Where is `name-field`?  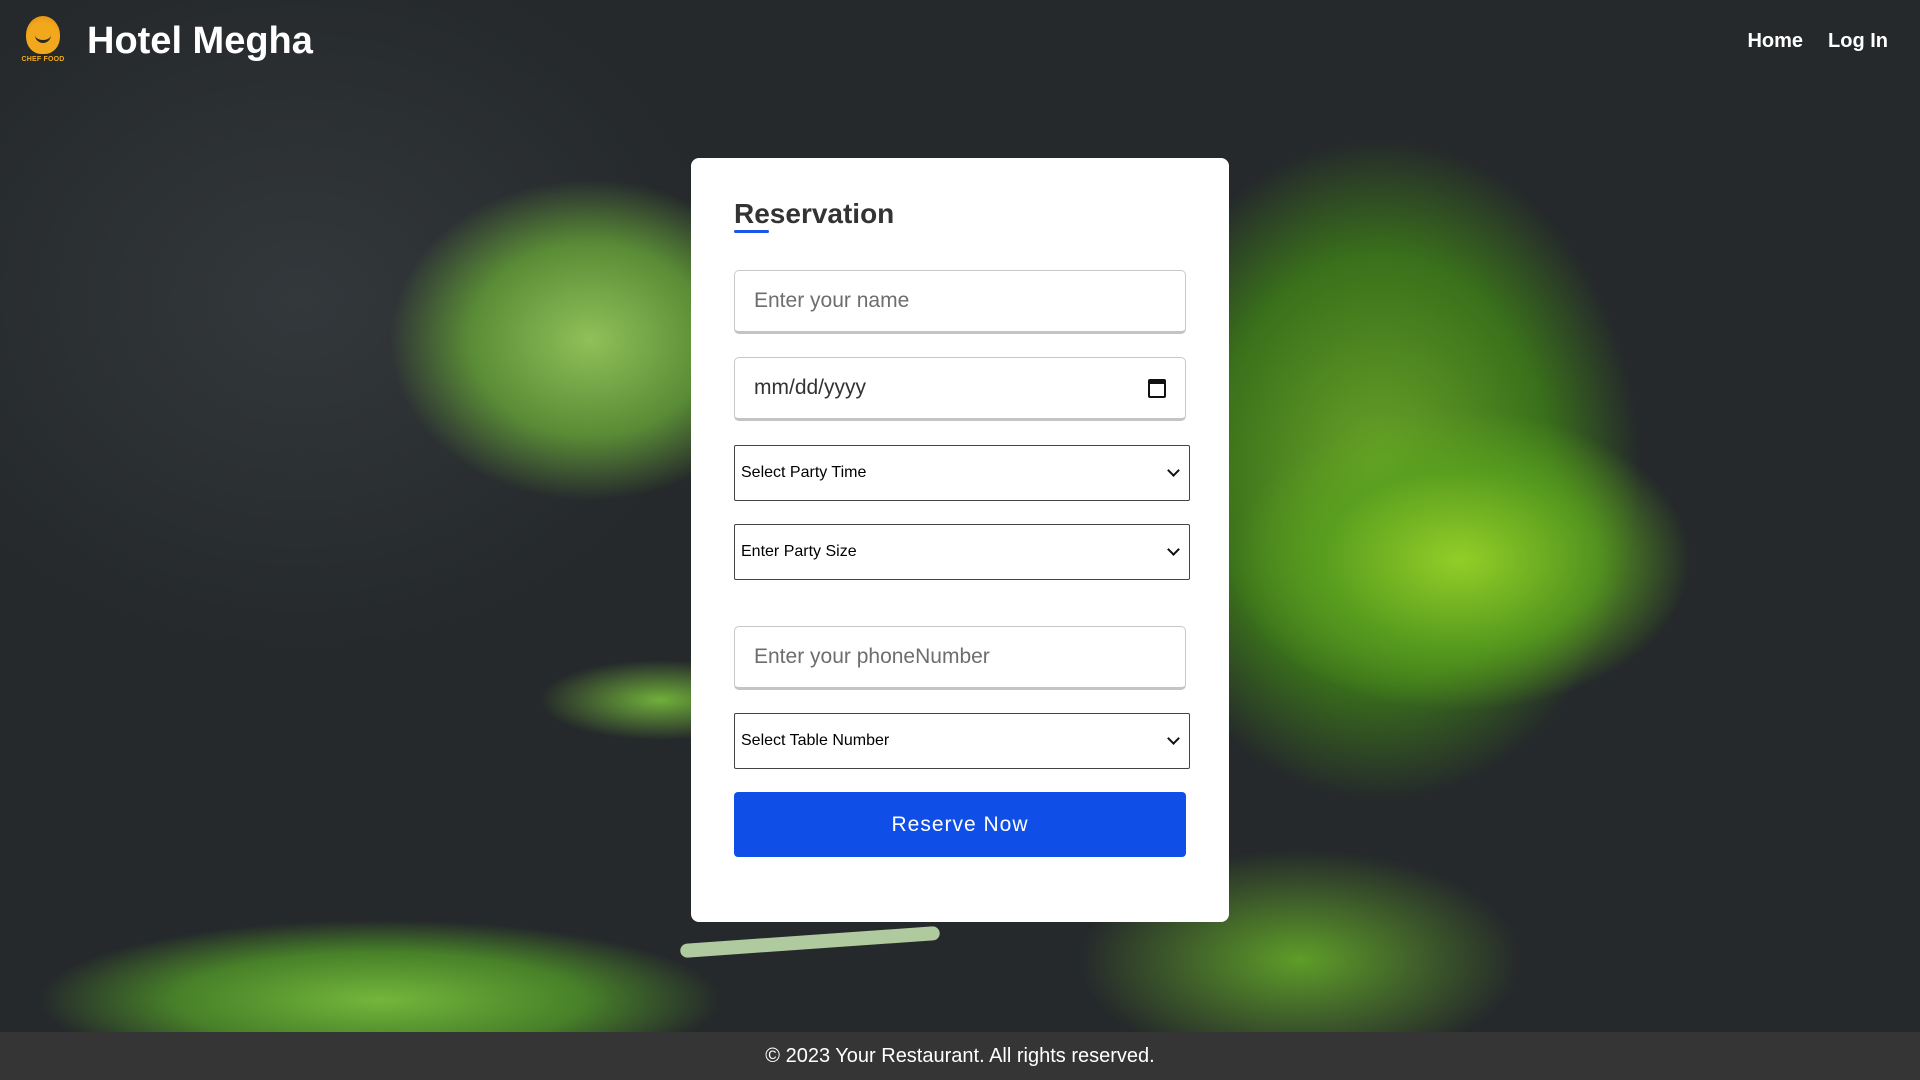 name-field is located at coordinates (960, 302).